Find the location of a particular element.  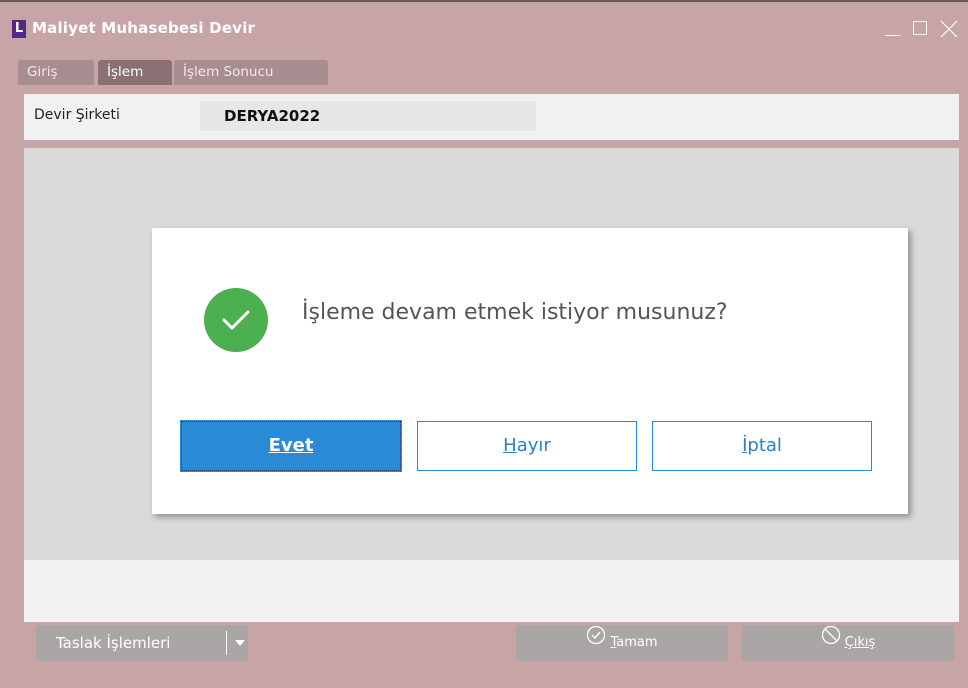

cikis-label: Çıkış is located at coordinates (860, 642).